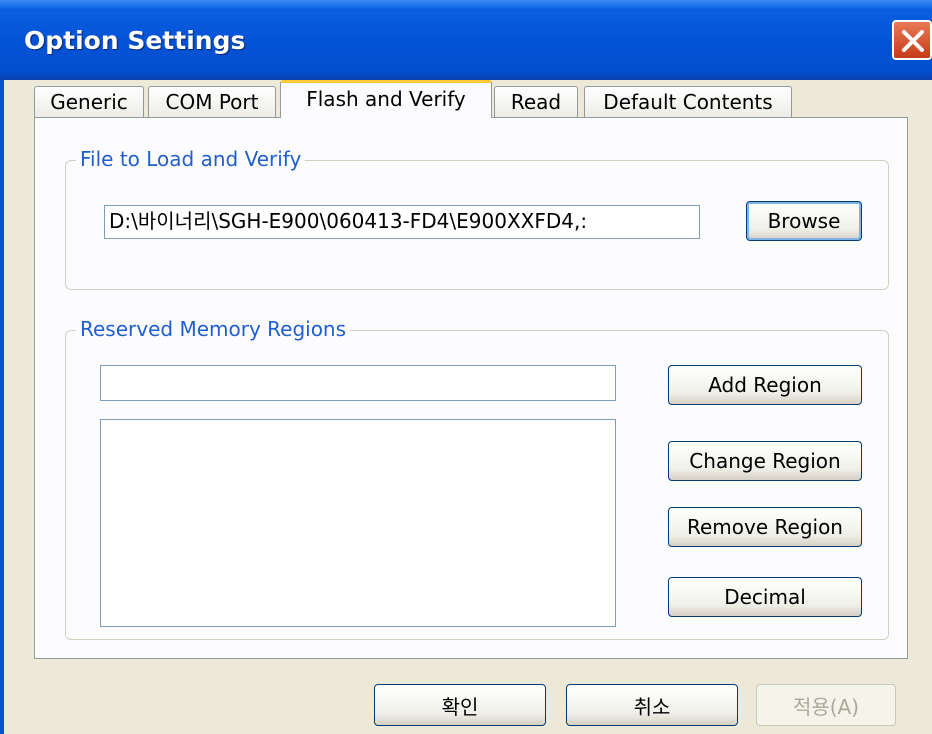 The width and height of the screenshot is (932, 734). I want to click on add-region-button: Add Region, so click(765, 385).